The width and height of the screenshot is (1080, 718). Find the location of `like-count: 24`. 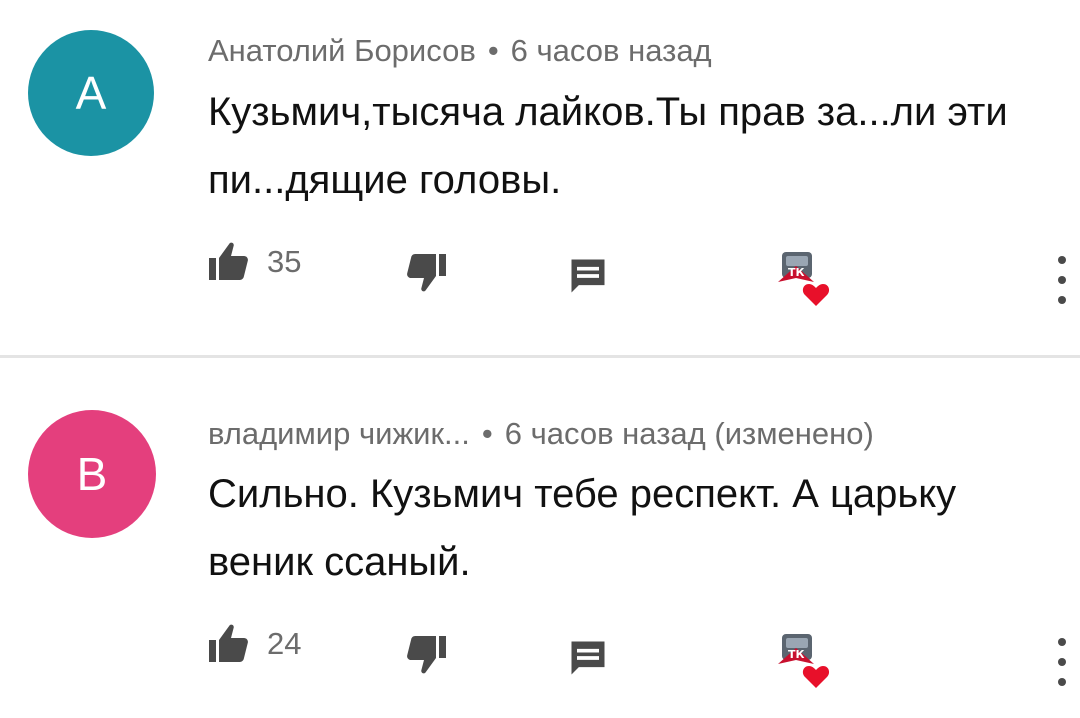

like-count: 24 is located at coordinates (284, 643).